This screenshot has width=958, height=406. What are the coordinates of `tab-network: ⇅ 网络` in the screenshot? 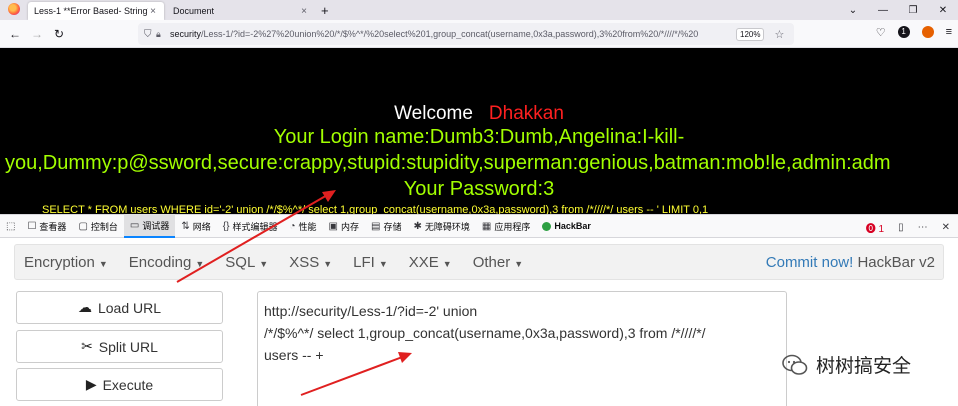 It's located at (195, 226).